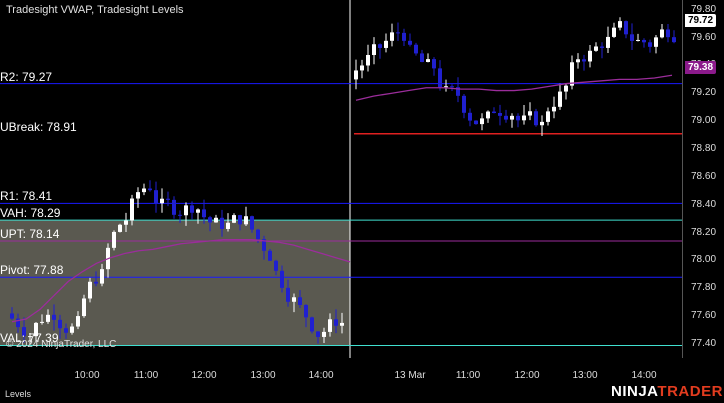 The width and height of the screenshot is (724, 403). What do you see at coordinates (26, 76) in the screenshot?
I see `level-label-r2: R2: 79.27` at bounding box center [26, 76].